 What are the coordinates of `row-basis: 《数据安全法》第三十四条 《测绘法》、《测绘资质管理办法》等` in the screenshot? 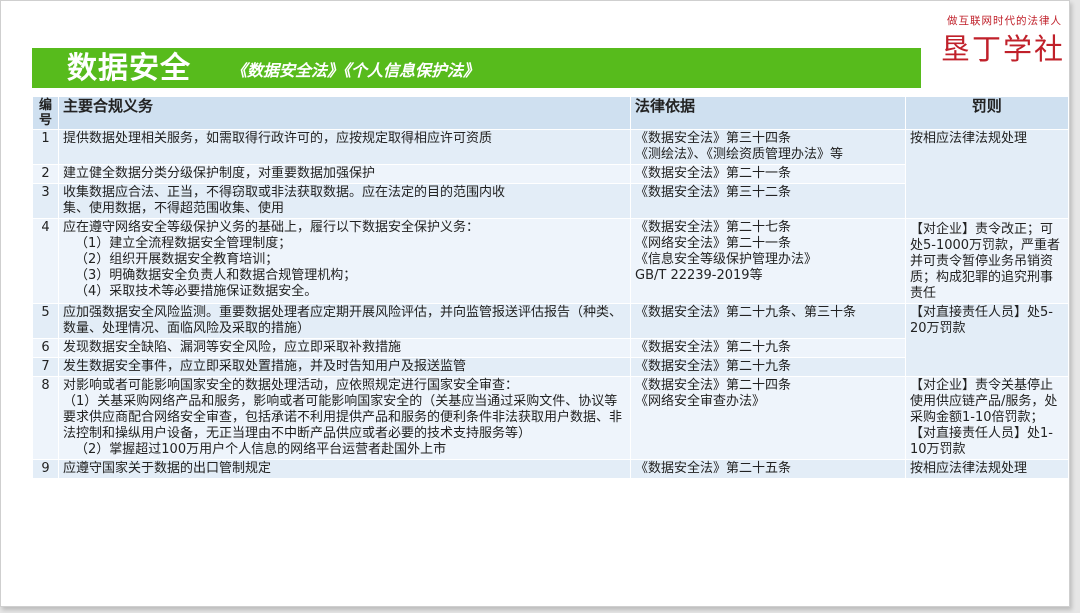 It's located at (768, 147).